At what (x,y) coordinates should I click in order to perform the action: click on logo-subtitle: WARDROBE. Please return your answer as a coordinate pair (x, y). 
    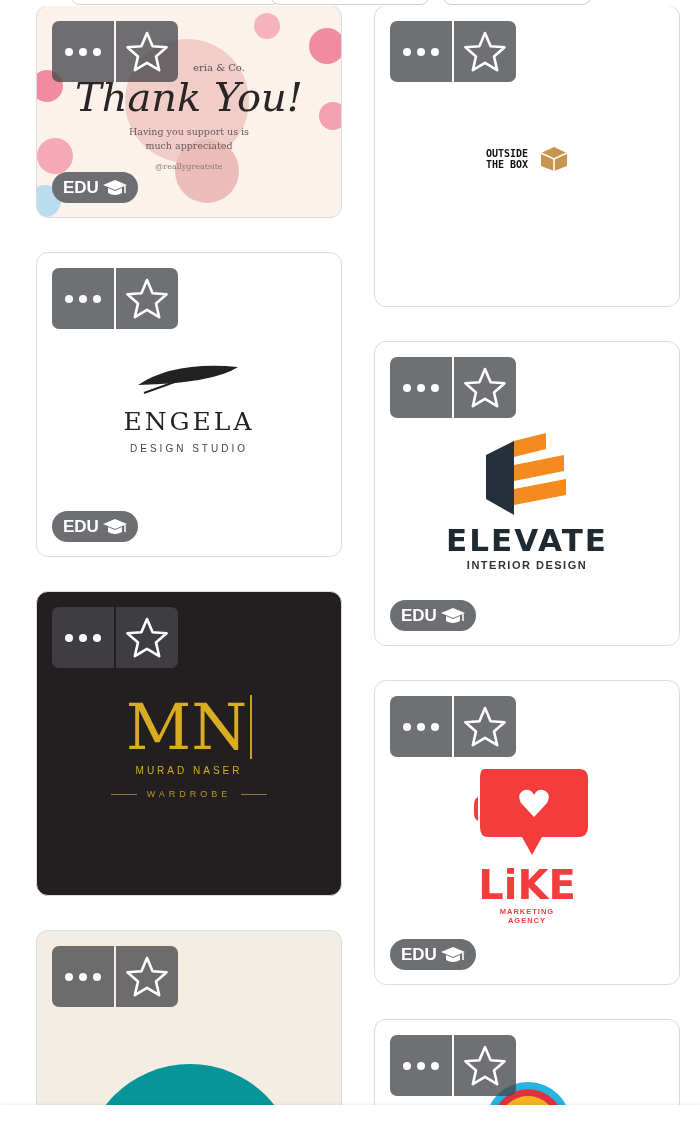
    Looking at the image, I should click on (189, 795).